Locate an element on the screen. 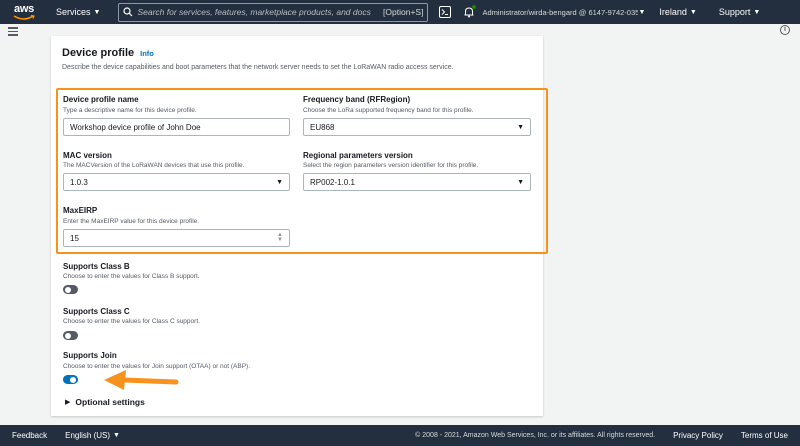  terms-of-use-link: Terms of Use is located at coordinates (764, 435).